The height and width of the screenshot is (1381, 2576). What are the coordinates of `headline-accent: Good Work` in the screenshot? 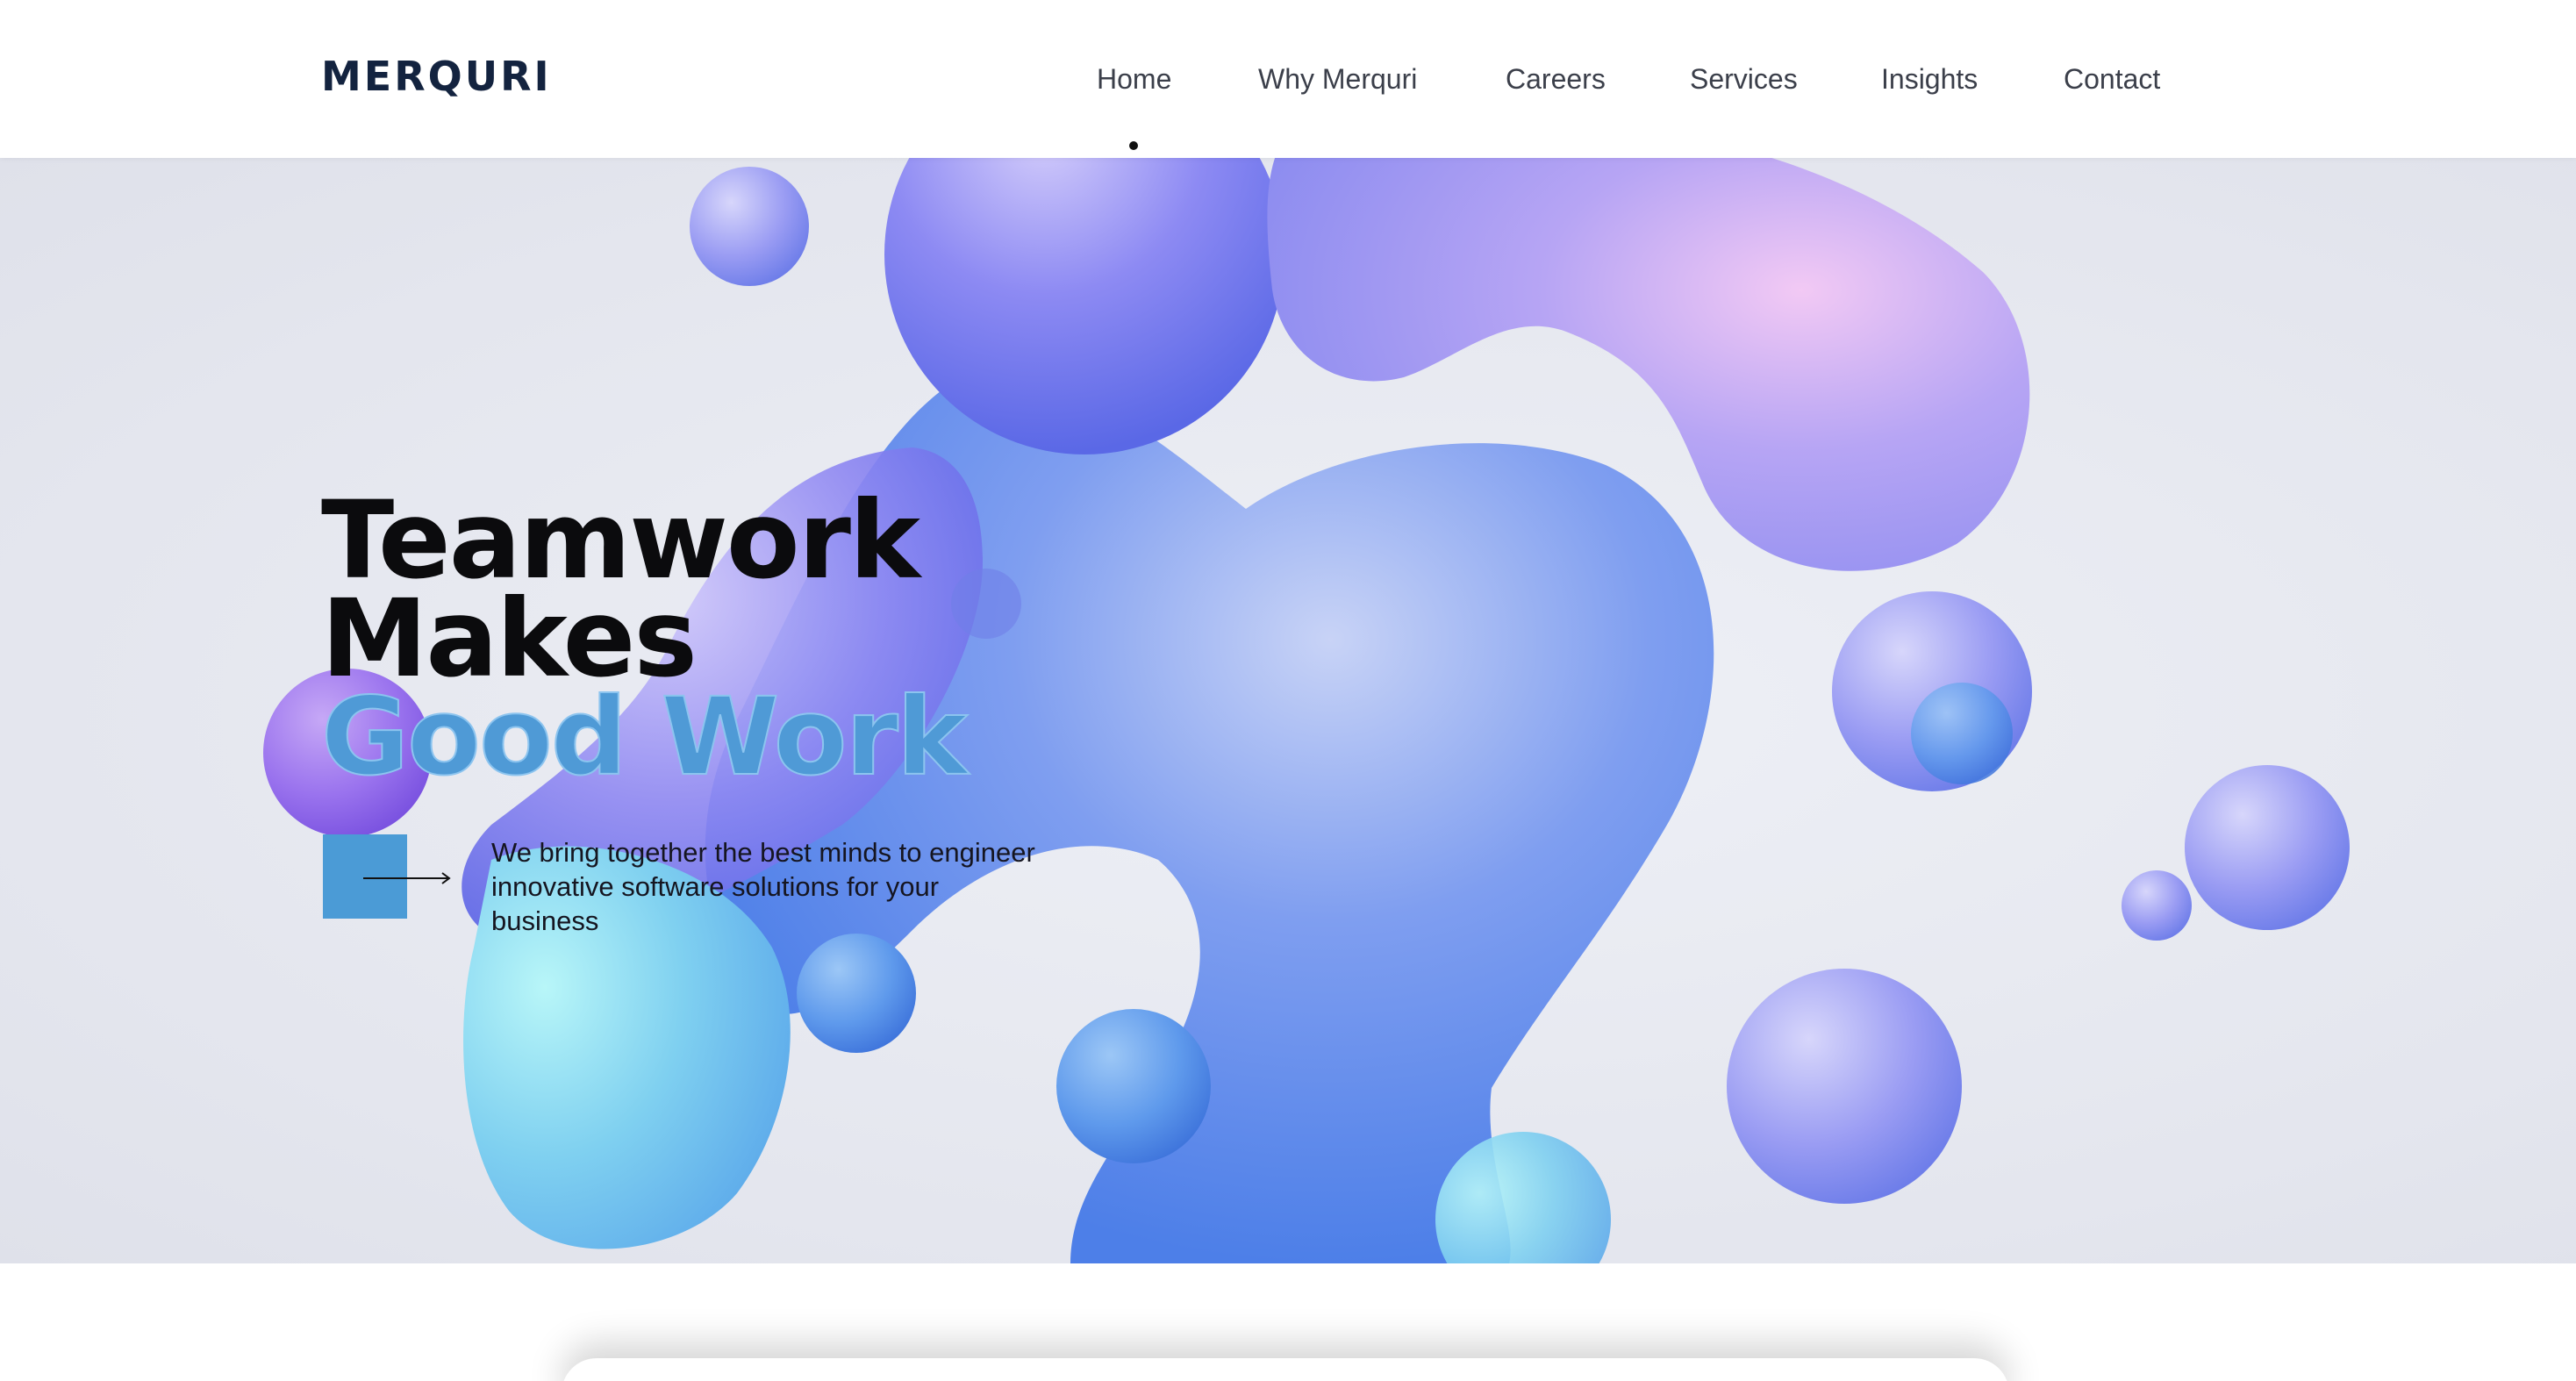 It's located at (644, 737).